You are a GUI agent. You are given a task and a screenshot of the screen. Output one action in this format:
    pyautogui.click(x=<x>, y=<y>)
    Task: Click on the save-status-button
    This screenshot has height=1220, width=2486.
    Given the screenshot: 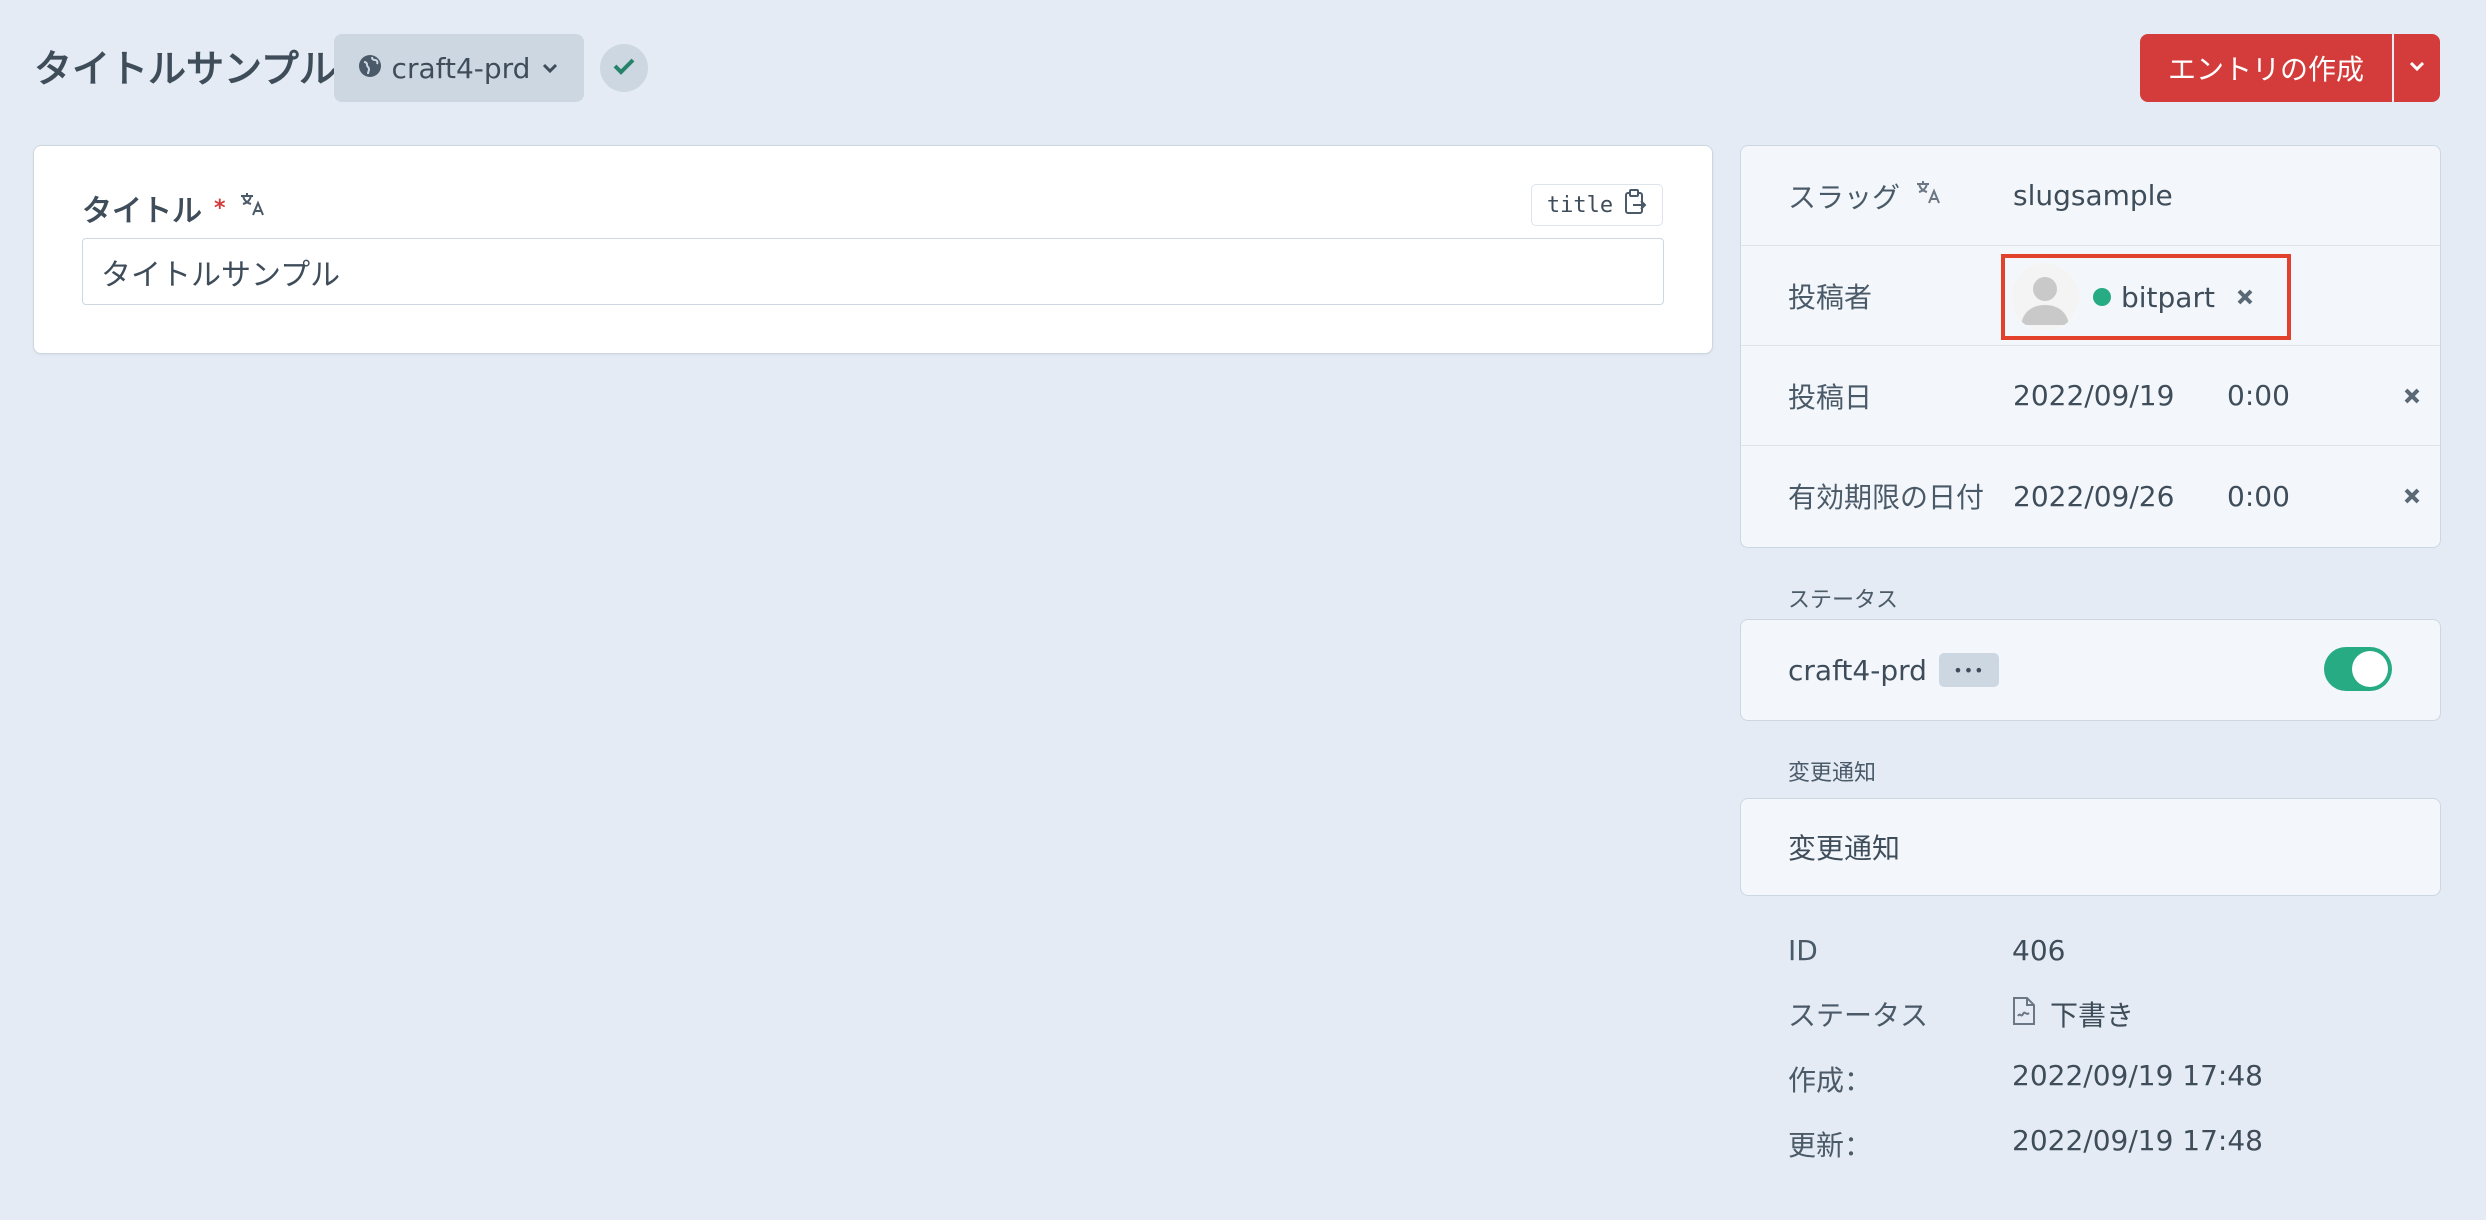 What is the action you would take?
    pyautogui.click(x=624, y=68)
    